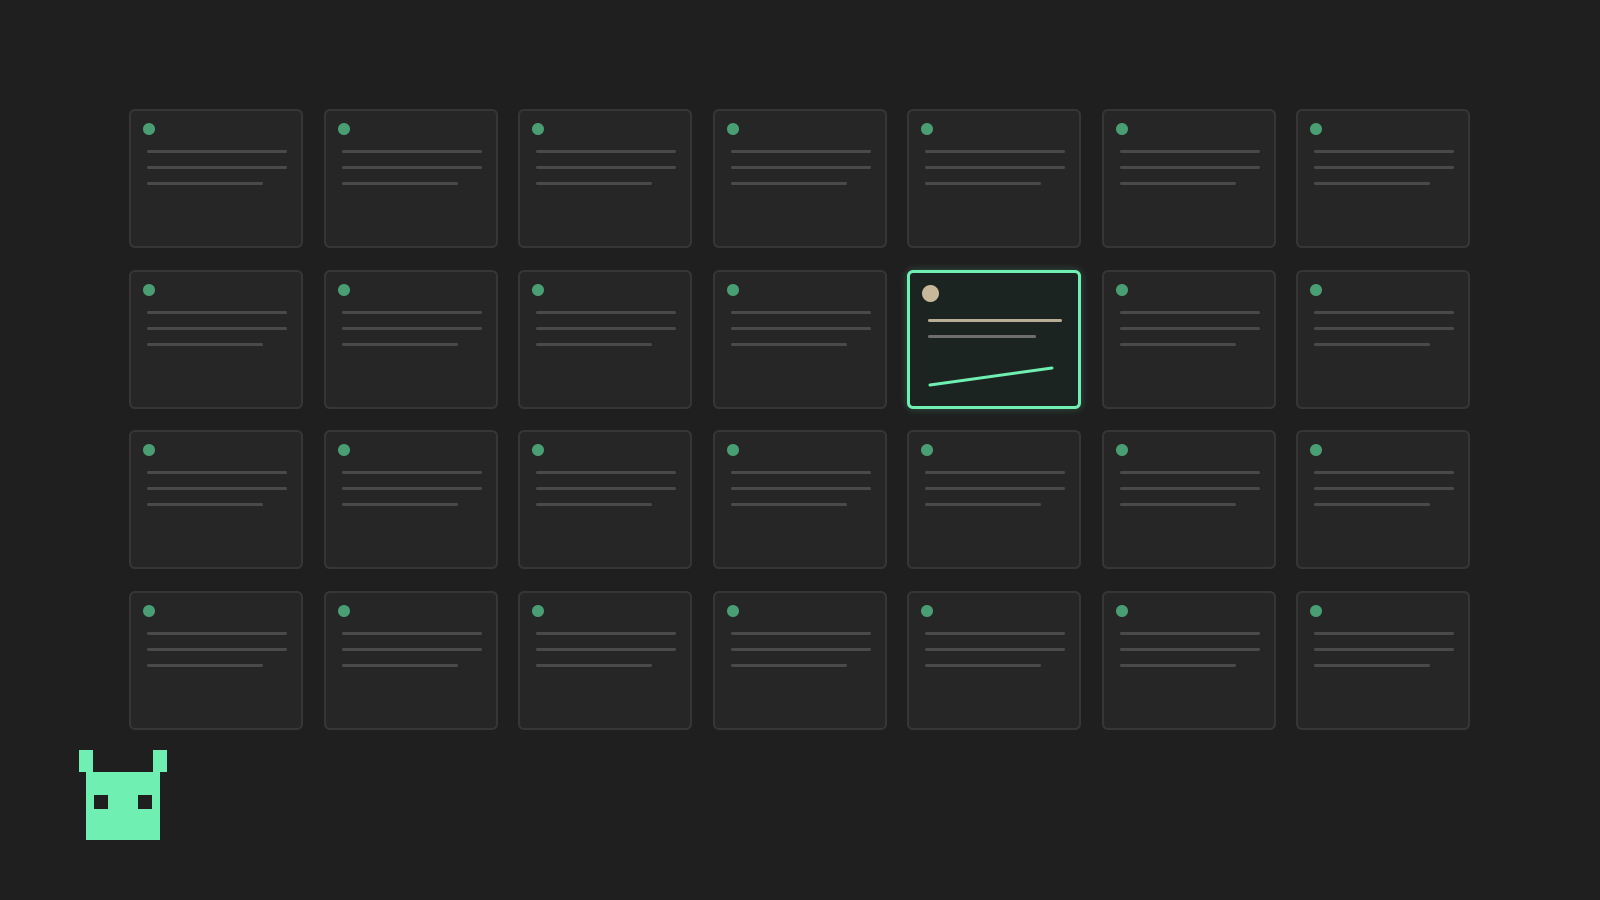 The image size is (1600, 900). What do you see at coordinates (994, 339) in the screenshot?
I see `card-selected` at bounding box center [994, 339].